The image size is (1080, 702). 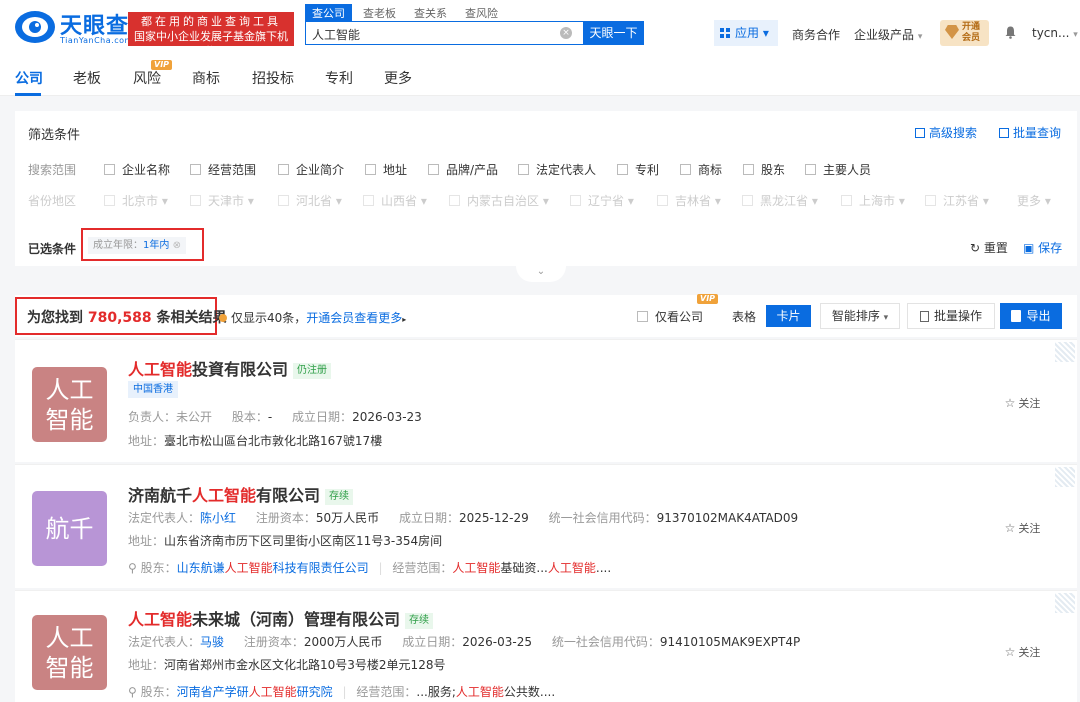 I want to click on scope-checkbox-legal-rep: 法定代表人, so click(x=557, y=169).